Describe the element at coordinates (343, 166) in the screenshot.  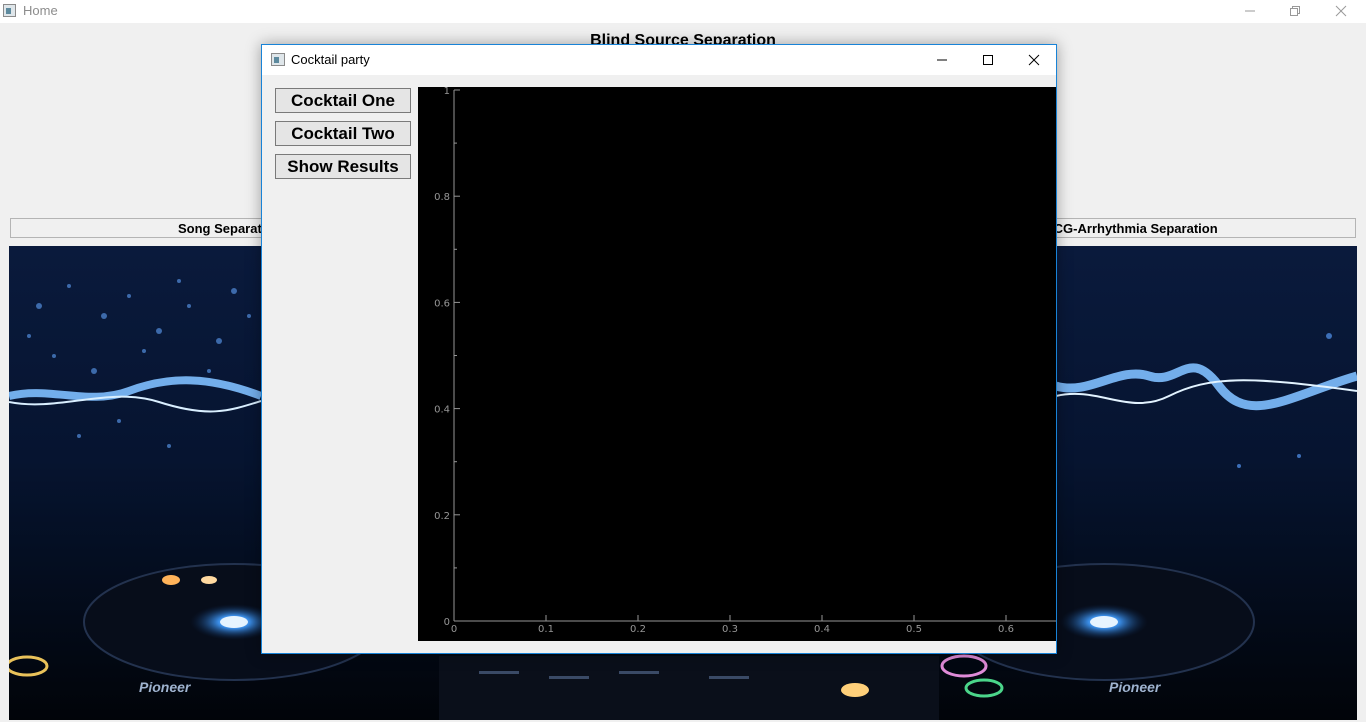
I see `show-results-button: Show Results` at that location.